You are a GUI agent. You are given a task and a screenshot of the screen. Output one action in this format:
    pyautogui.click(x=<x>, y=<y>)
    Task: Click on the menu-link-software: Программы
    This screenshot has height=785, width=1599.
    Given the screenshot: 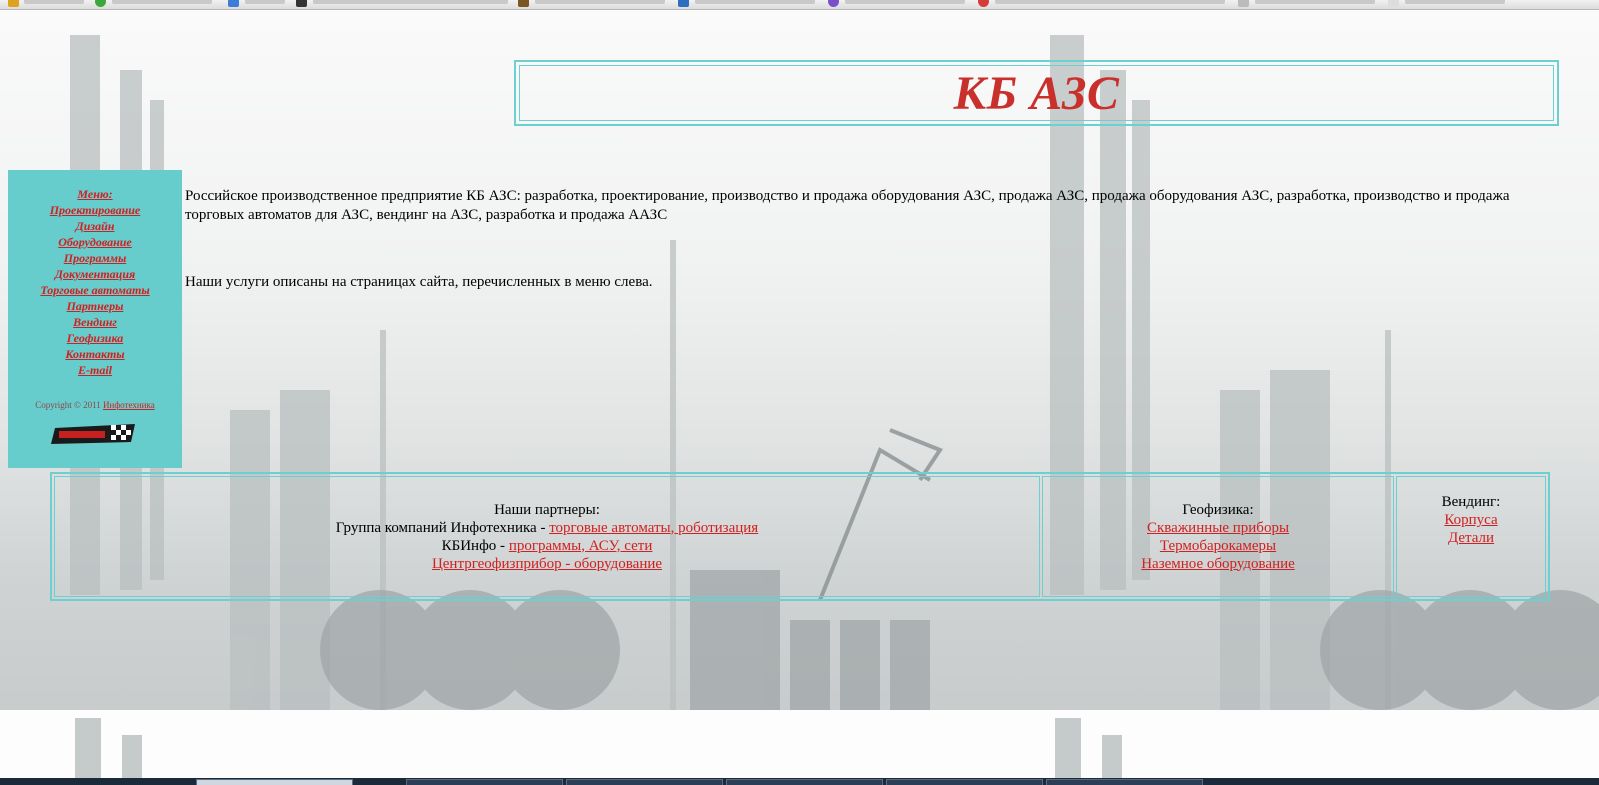 What is the action you would take?
    pyautogui.click(x=95, y=258)
    